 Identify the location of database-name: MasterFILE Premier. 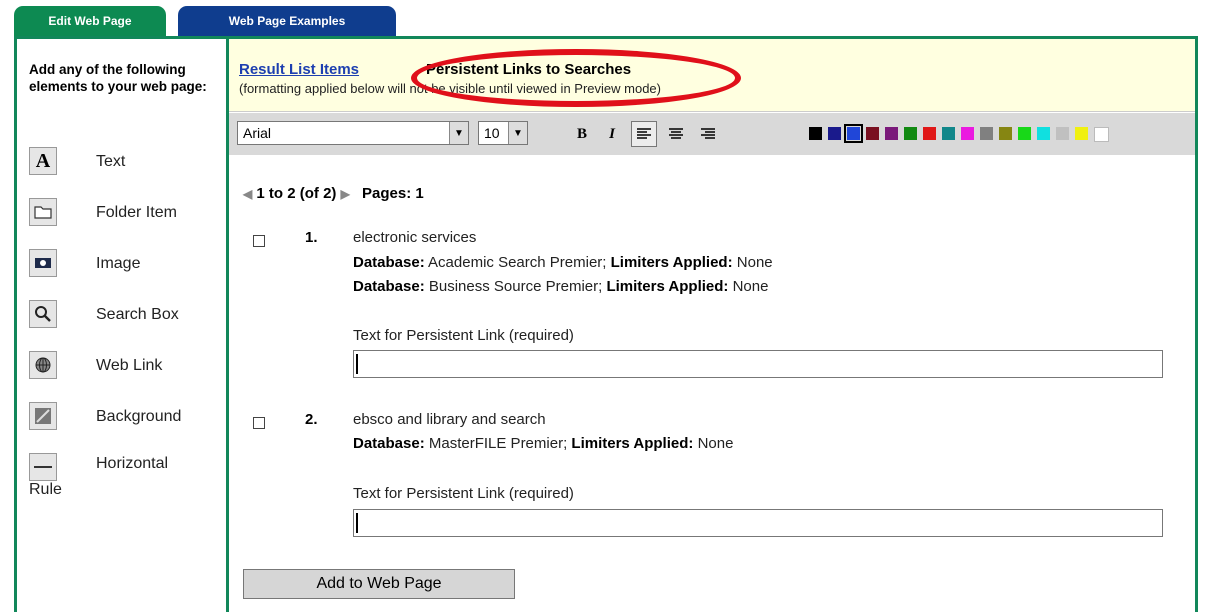
(496, 443).